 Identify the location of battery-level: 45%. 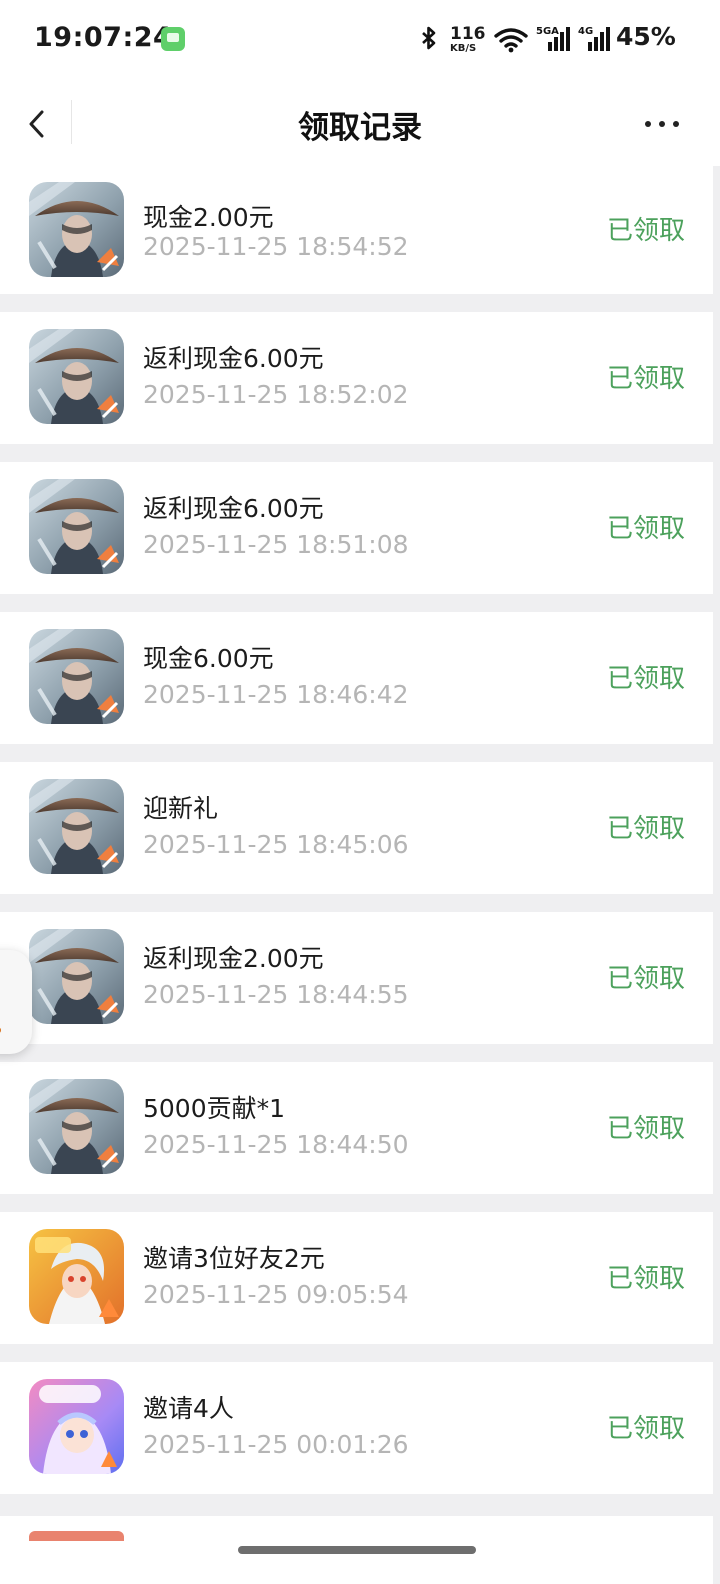
(646, 36).